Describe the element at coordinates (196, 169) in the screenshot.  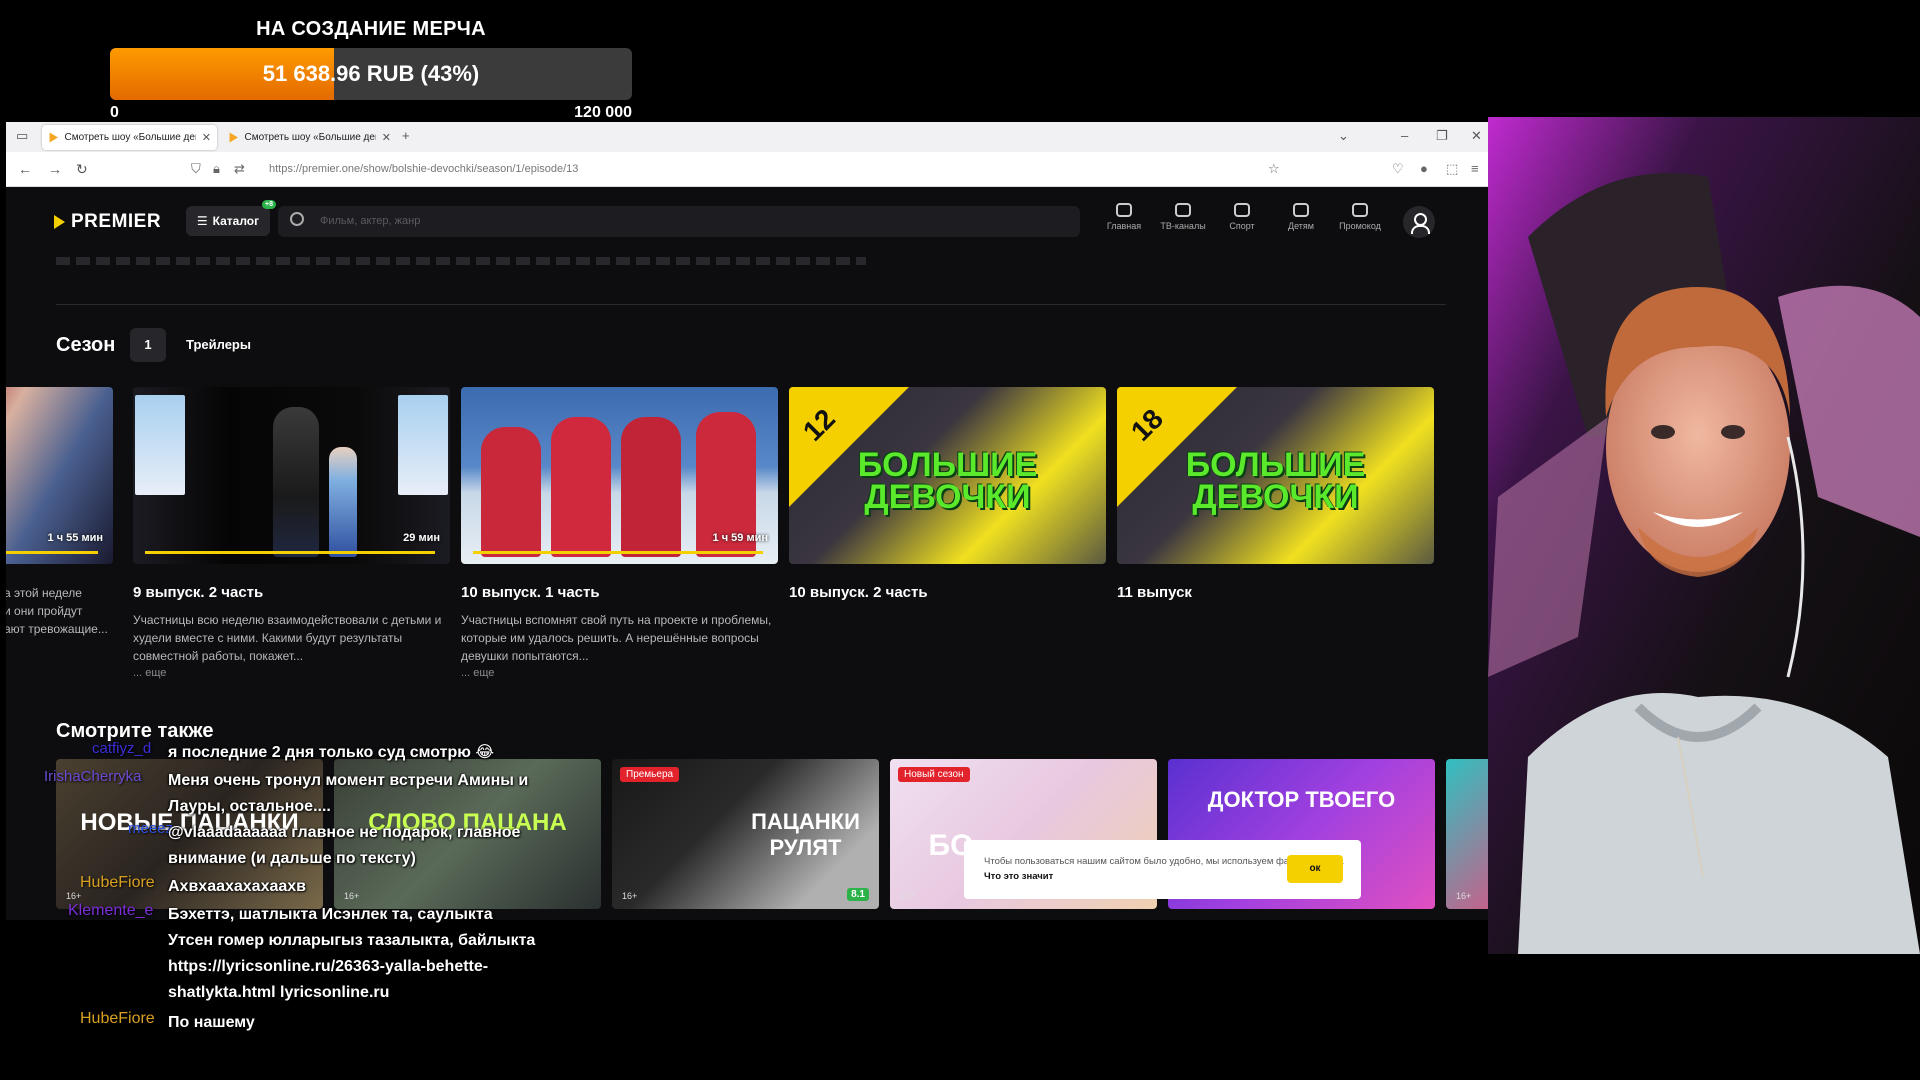
I see `shield-icon: ⛉` at that location.